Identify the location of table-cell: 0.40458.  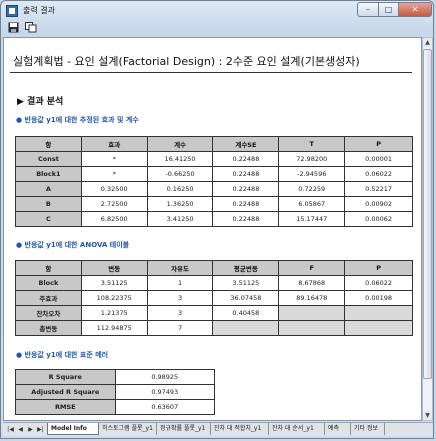
(246, 313).